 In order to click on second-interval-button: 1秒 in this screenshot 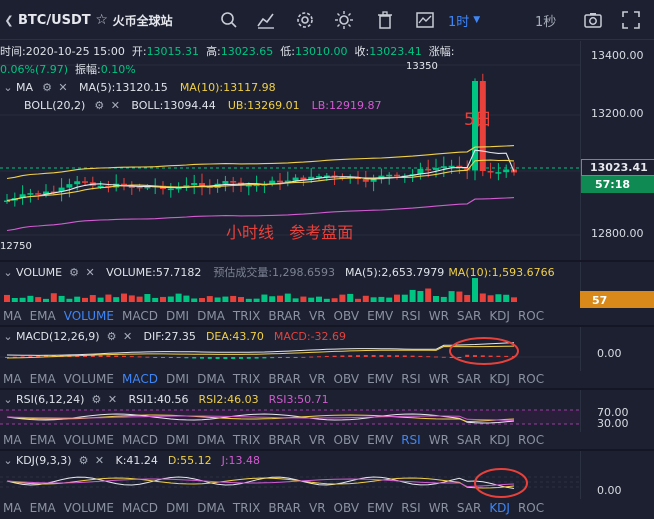, I will do `click(545, 20)`.